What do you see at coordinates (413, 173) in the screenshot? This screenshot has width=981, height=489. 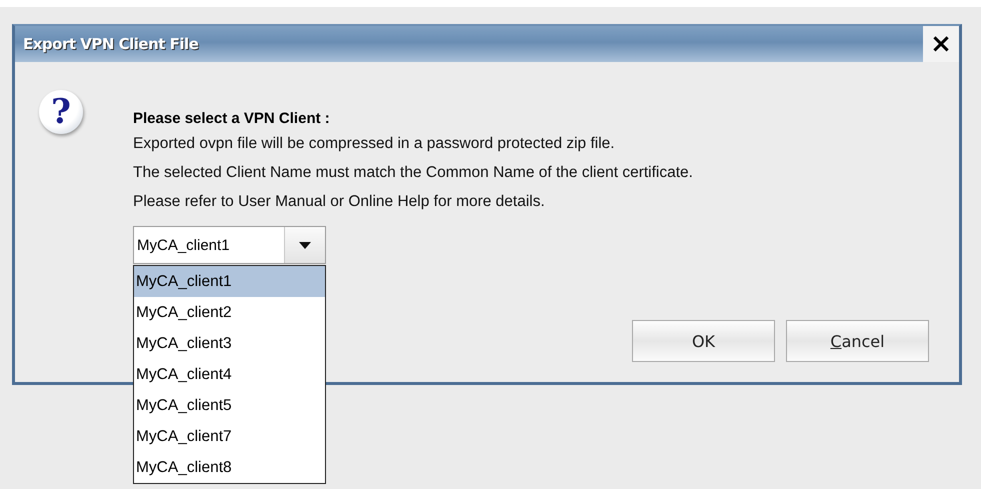 I see `message-text: The selected Client Name must match the Common Name of the client certificate.` at bounding box center [413, 173].